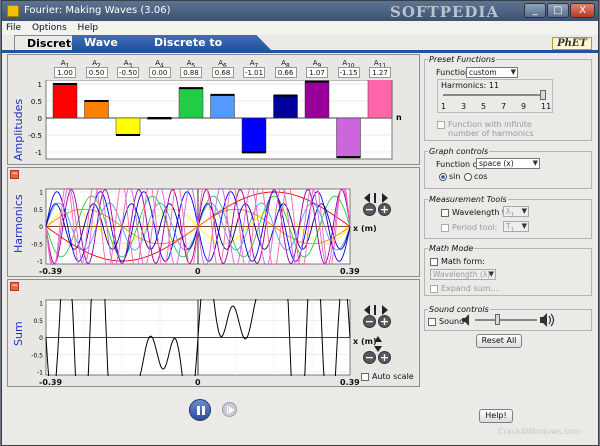 This screenshot has width=600, height=446. I want to click on harmonics-slider-tick: 1, so click(444, 106).